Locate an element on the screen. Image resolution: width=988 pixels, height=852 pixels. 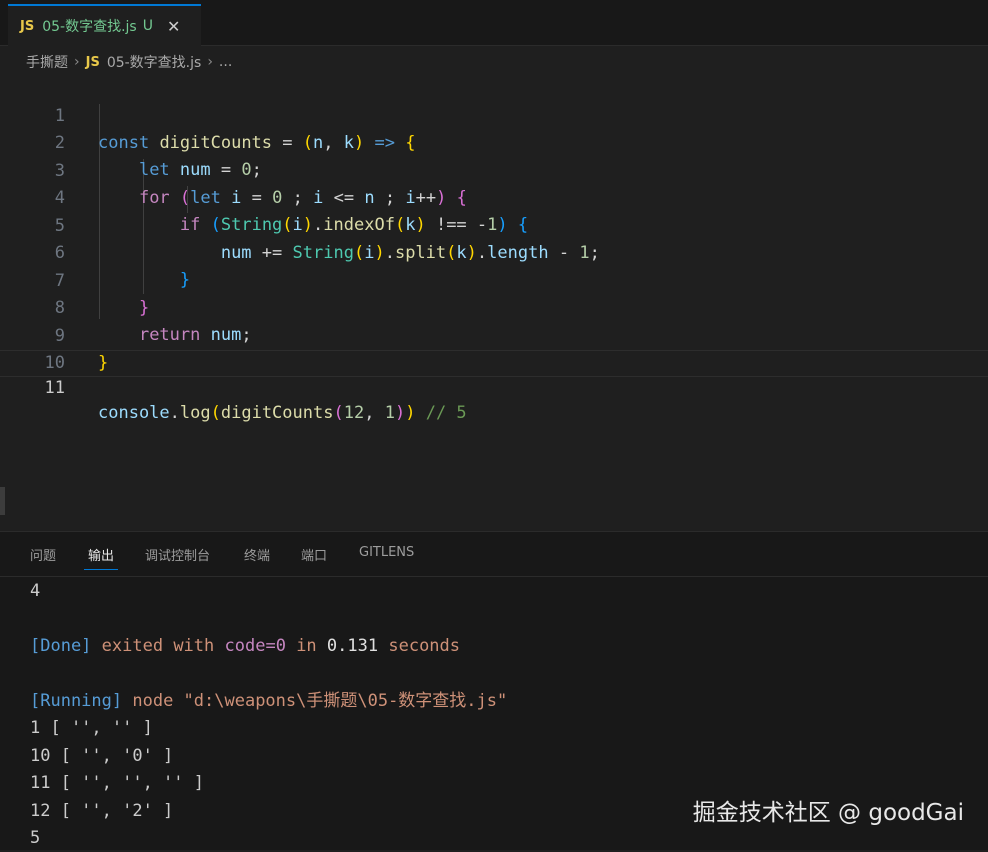
output-line: 12 [ '', '2' ] is located at coordinates (102, 811).